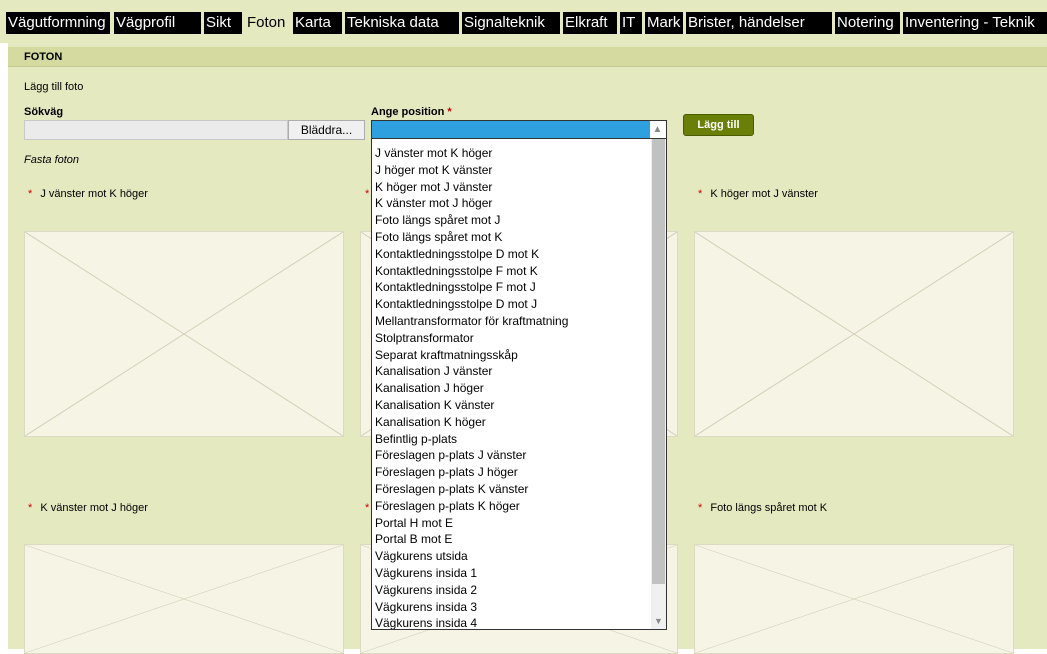 This screenshot has height=654, width=1047. I want to click on tab-notering: Notering, so click(867, 23).